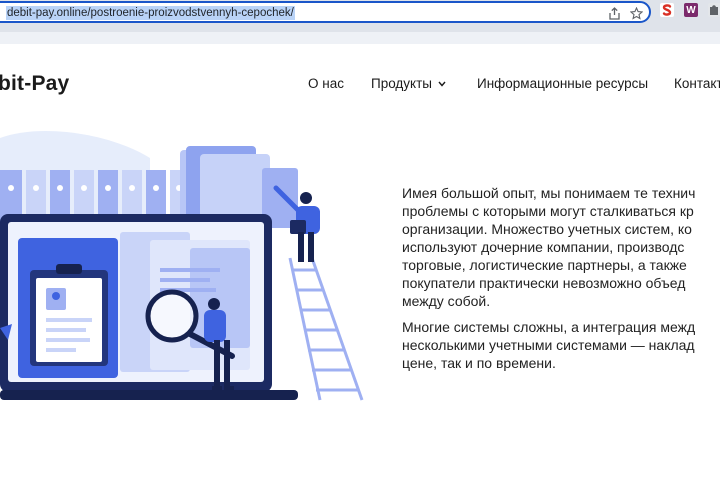 The image size is (720, 480). What do you see at coordinates (667, 10) in the screenshot?
I see `extension-s-icon` at bounding box center [667, 10].